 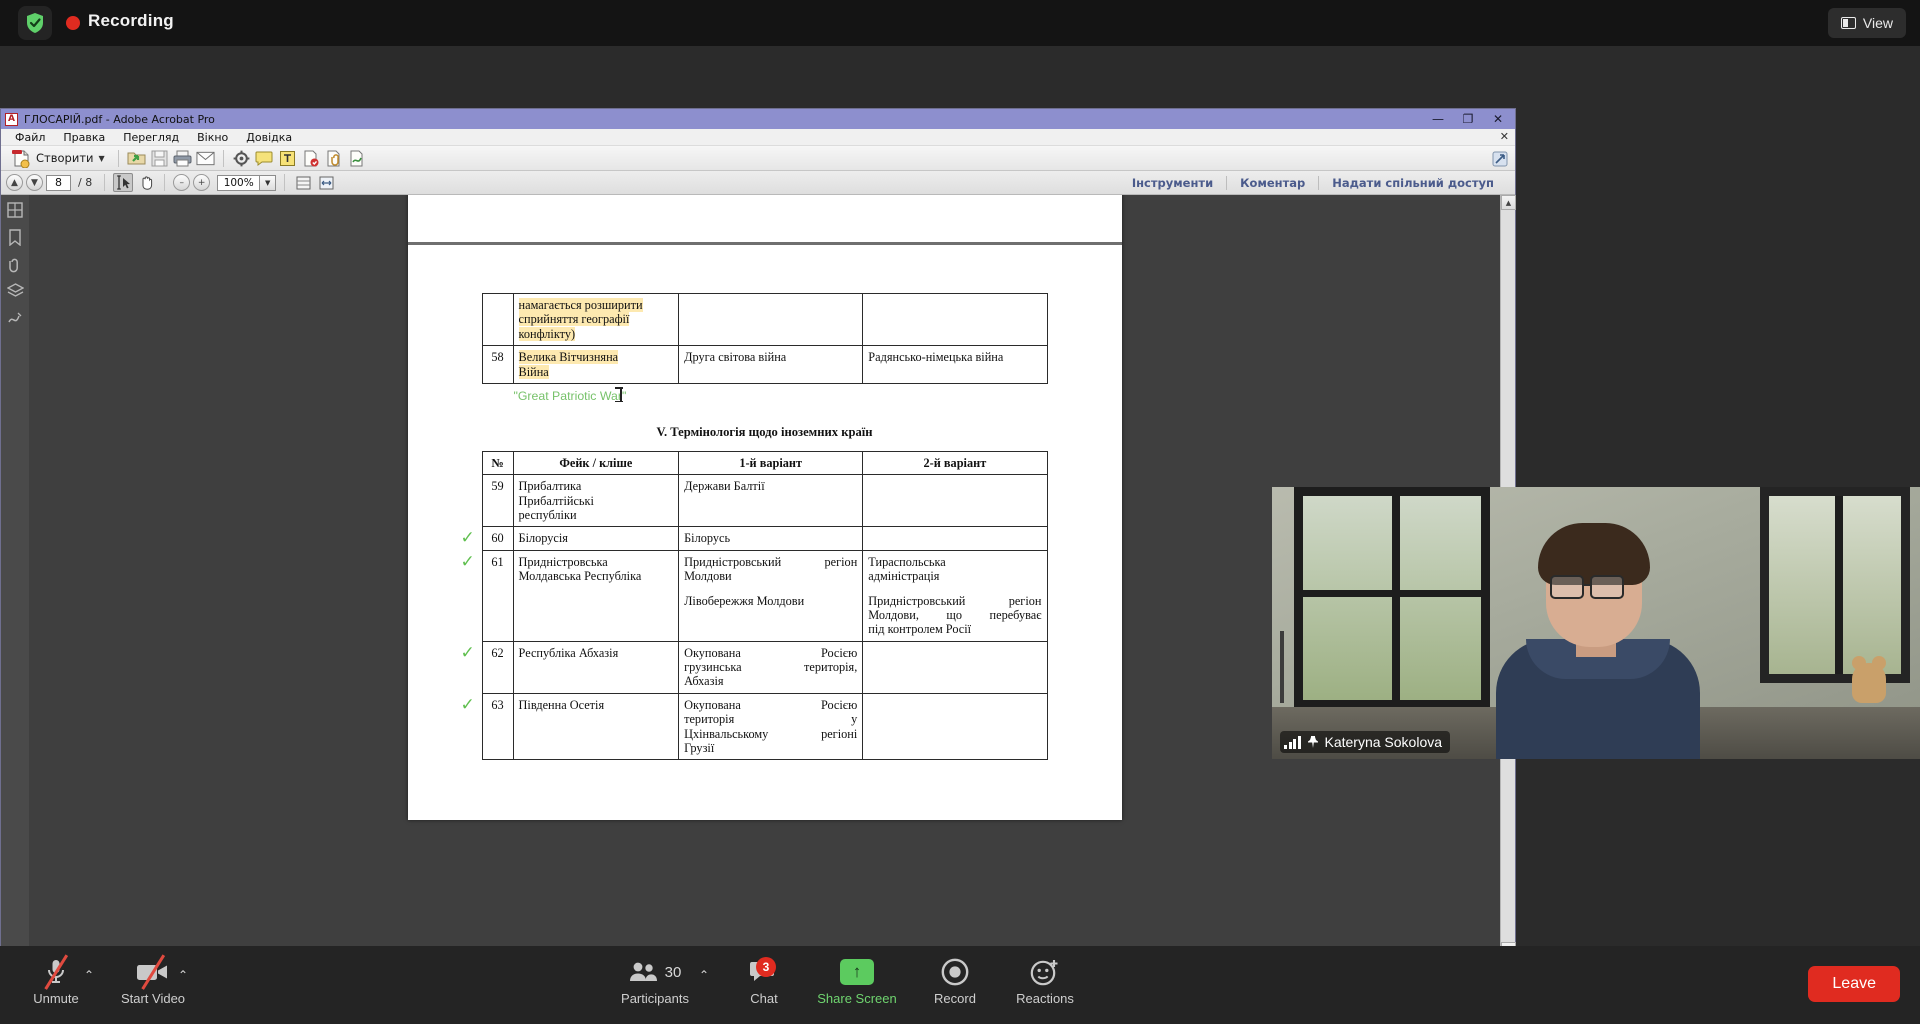 I want to click on participant-video-tile: Kateryna Sokolova, so click(x=1596, y=623).